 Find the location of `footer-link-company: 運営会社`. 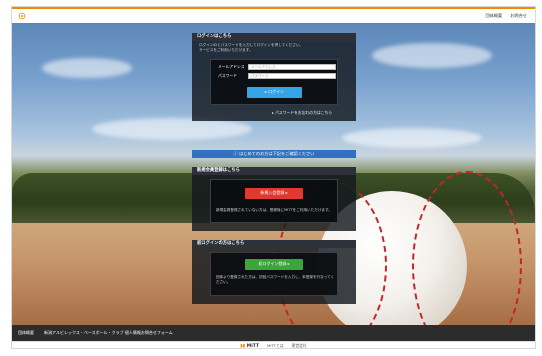

footer-link-company: 運営会社 is located at coordinates (299, 345).